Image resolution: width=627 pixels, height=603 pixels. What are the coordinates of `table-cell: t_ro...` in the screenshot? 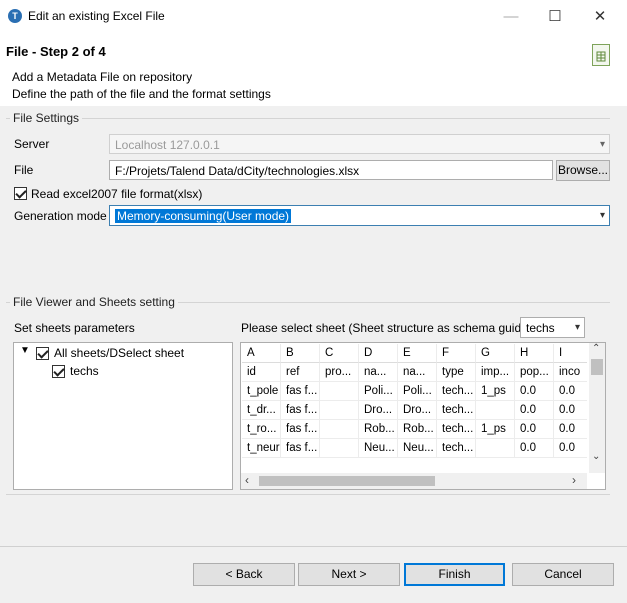 It's located at (261, 429).